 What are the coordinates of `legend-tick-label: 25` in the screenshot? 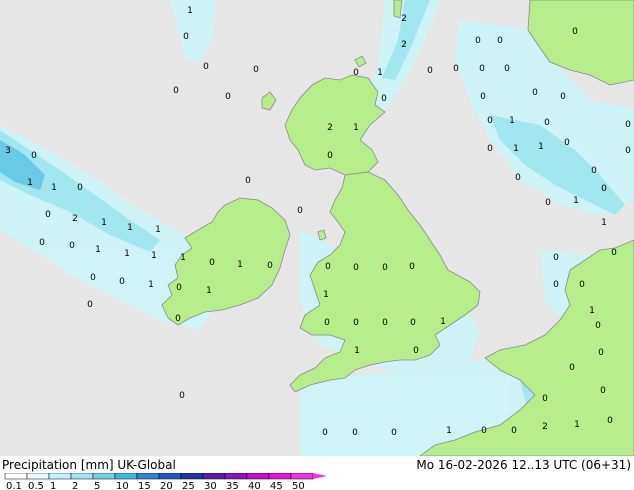 It's located at (188, 485).